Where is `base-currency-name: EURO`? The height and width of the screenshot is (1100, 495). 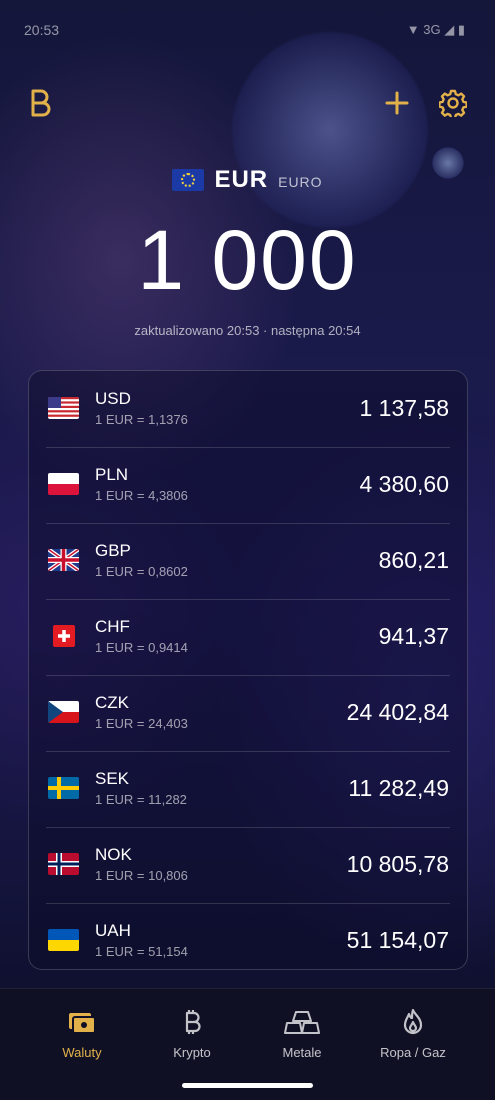
base-currency-name: EURO is located at coordinates (300, 182).